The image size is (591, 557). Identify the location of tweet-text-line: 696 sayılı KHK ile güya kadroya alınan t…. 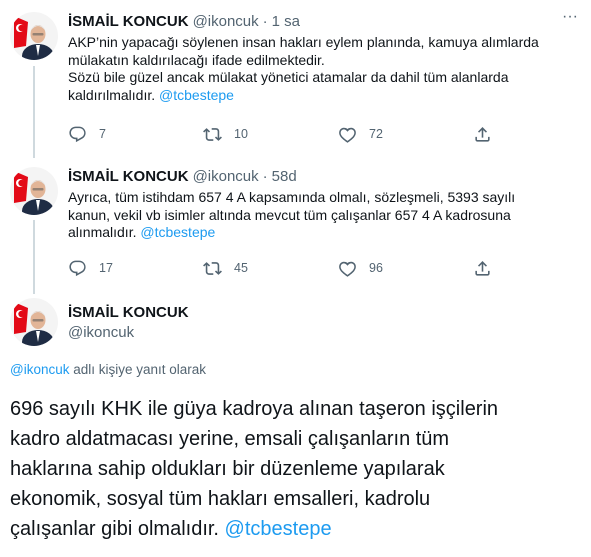
(254, 409).